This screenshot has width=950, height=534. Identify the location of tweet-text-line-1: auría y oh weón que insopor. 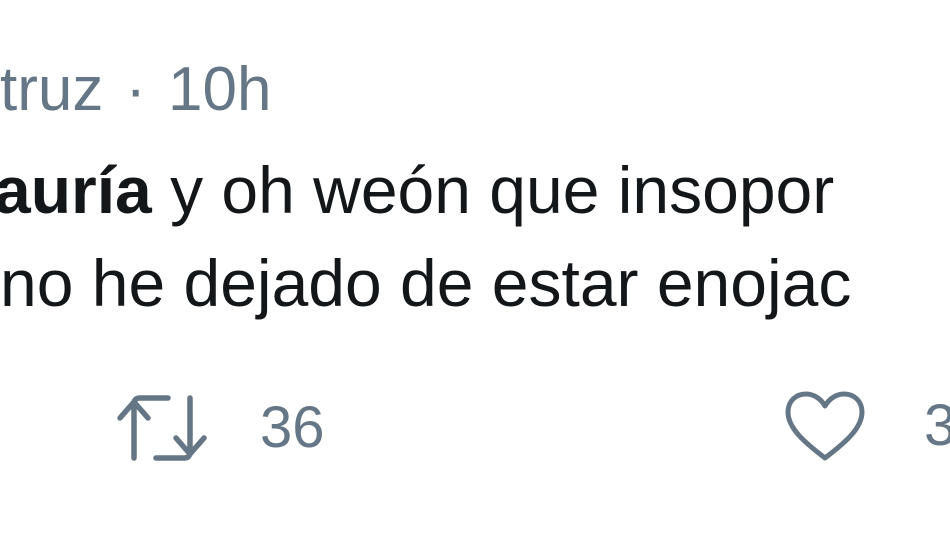
(417, 190).